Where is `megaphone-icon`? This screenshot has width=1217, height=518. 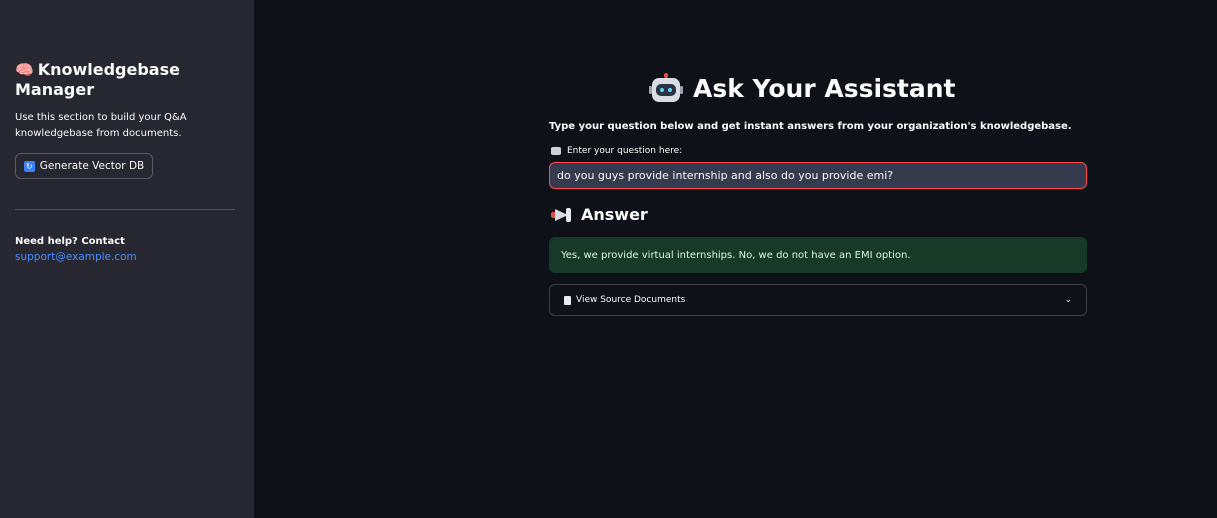 megaphone-icon is located at coordinates (562, 215).